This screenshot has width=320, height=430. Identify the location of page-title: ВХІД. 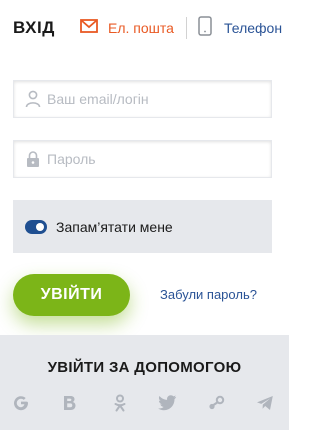
(34, 27).